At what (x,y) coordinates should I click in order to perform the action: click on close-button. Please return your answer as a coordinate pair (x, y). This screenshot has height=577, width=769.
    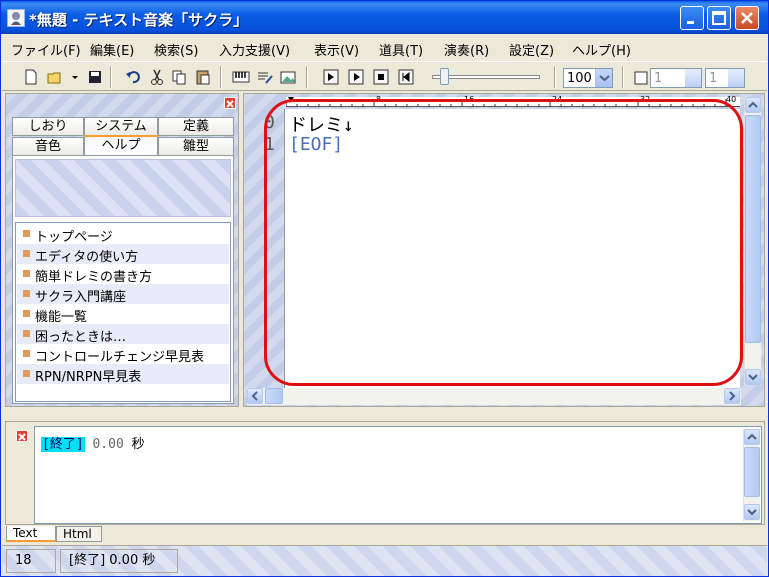
    Looking at the image, I should click on (747, 18).